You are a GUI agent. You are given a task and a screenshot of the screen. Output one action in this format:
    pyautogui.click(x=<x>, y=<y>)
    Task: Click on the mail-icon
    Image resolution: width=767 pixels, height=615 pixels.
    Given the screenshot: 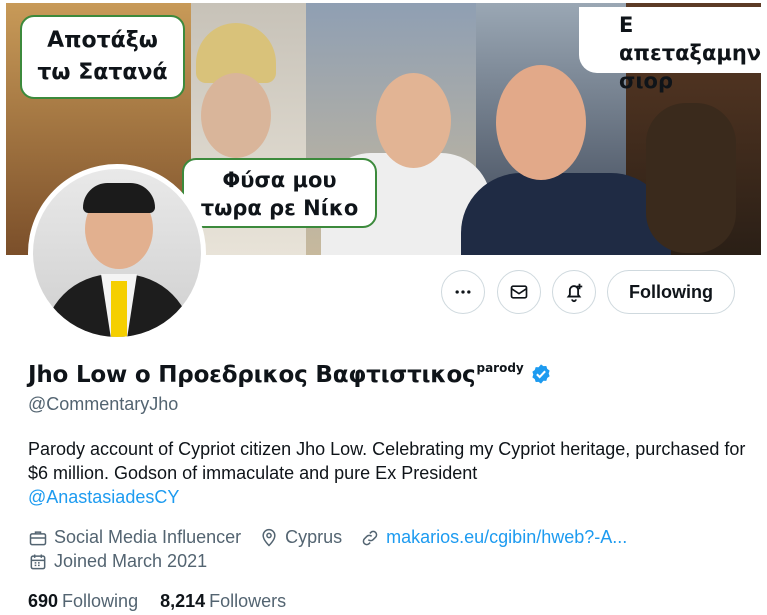 What is the action you would take?
    pyautogui.click(x=519, y=292)
    